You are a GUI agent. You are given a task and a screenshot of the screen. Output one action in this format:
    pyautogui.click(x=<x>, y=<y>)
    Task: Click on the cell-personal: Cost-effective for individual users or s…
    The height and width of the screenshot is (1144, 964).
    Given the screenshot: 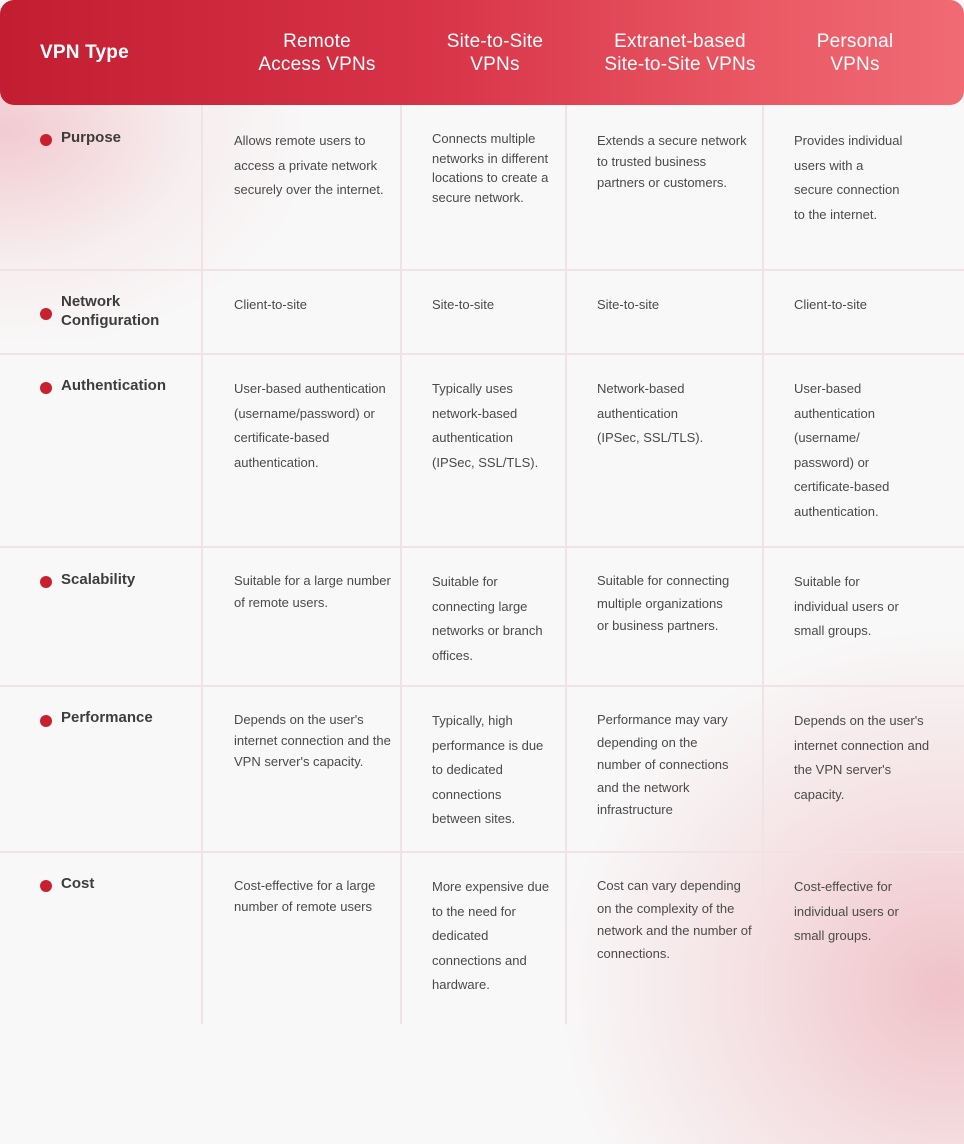 What is the action you would take?
    pyautogui.click(x=846, y=911)
    